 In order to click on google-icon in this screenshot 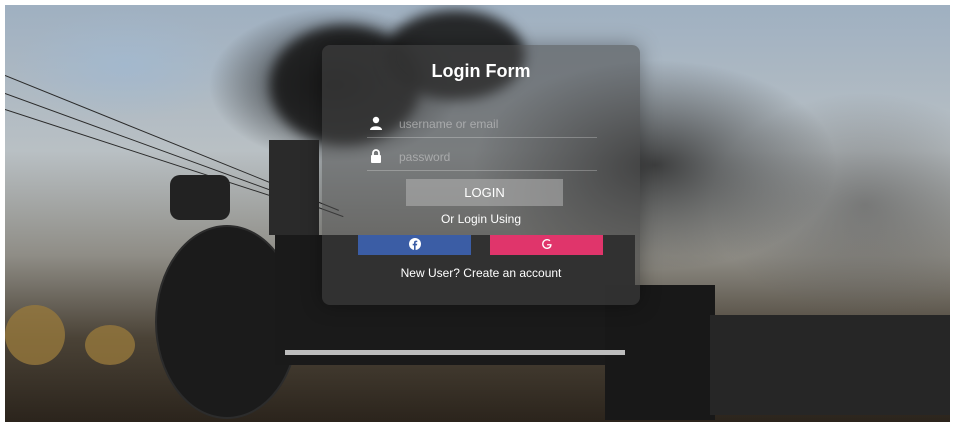, I will do `click(547, 245)`.